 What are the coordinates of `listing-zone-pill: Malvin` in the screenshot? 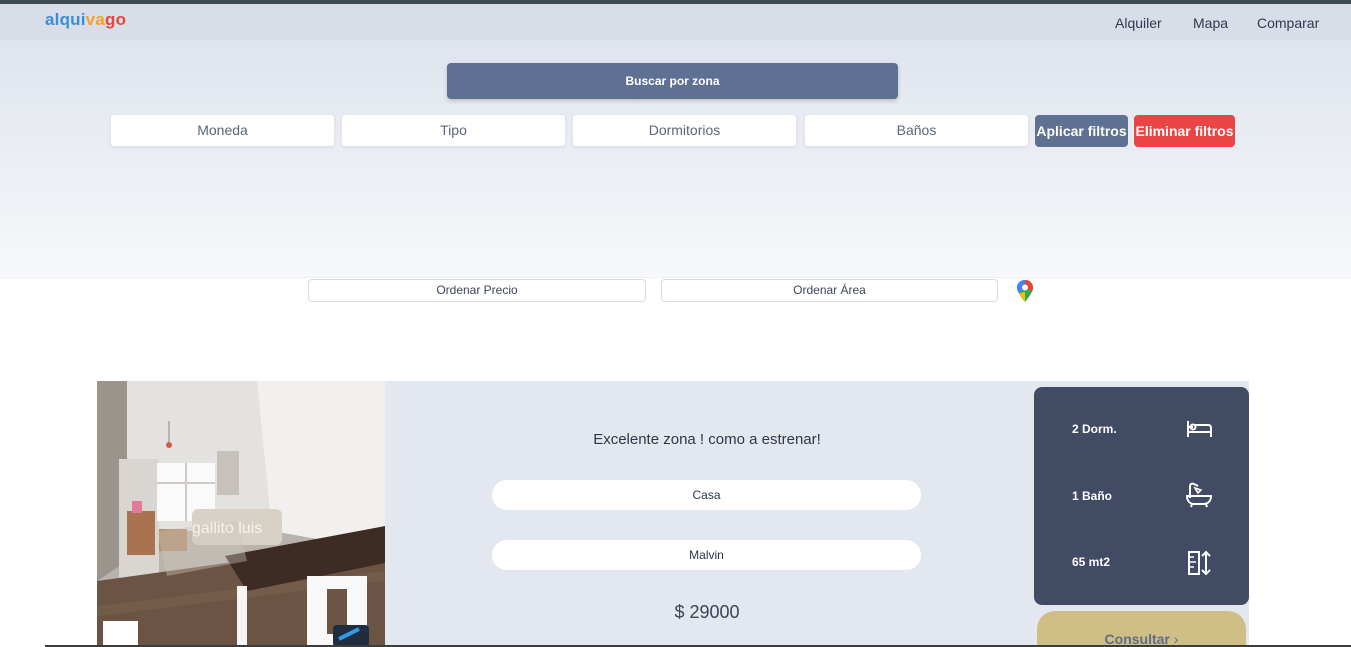 It's located at (706, 555).